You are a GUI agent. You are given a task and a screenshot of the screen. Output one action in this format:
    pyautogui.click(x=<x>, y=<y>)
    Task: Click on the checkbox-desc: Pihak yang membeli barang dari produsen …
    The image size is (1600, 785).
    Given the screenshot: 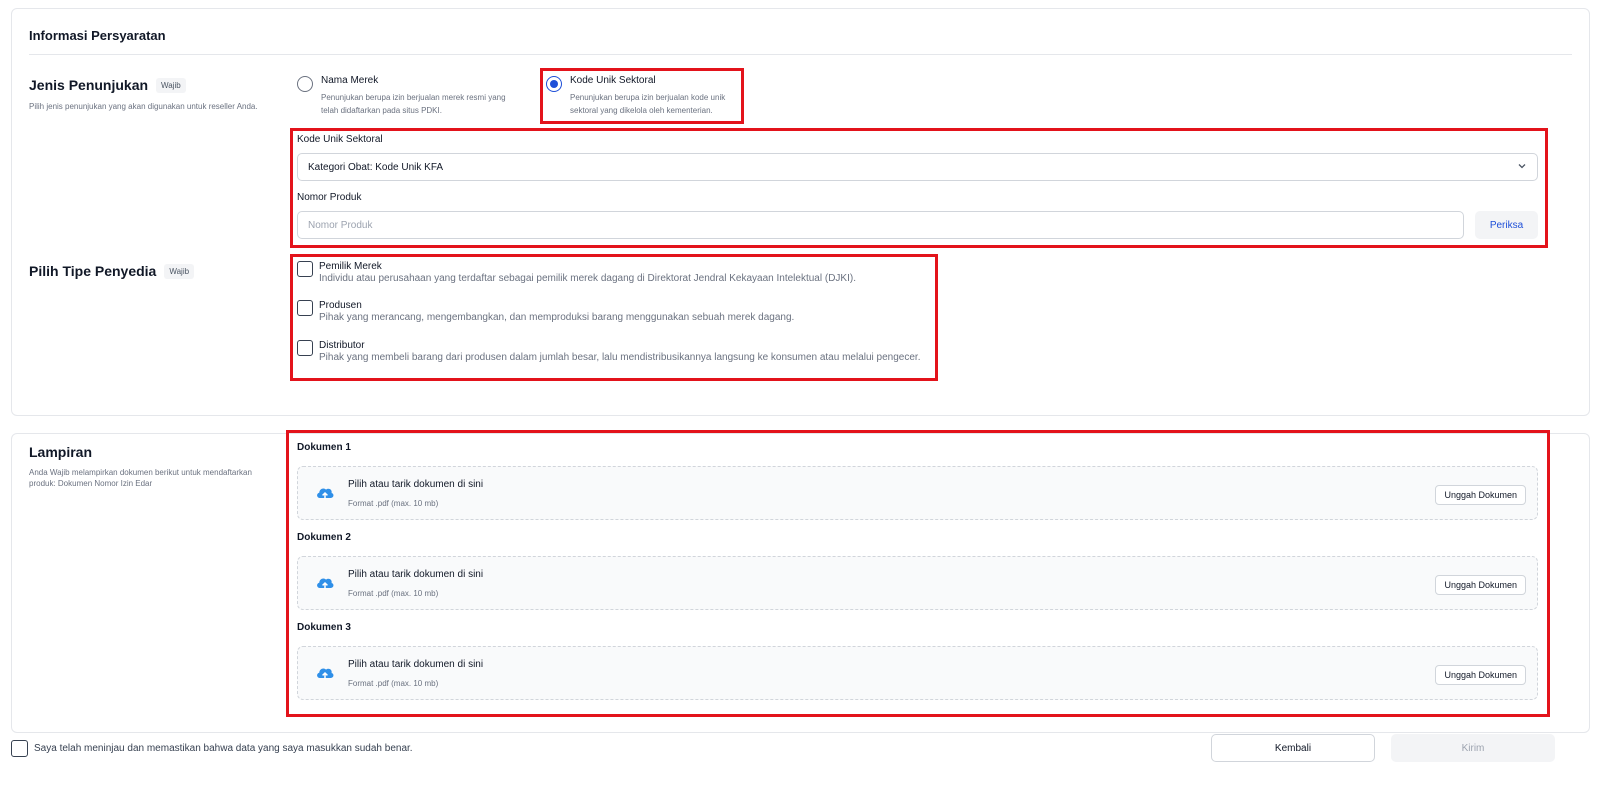 What is the action you would take?
    pyautogui.click(x=620, y=357)
    